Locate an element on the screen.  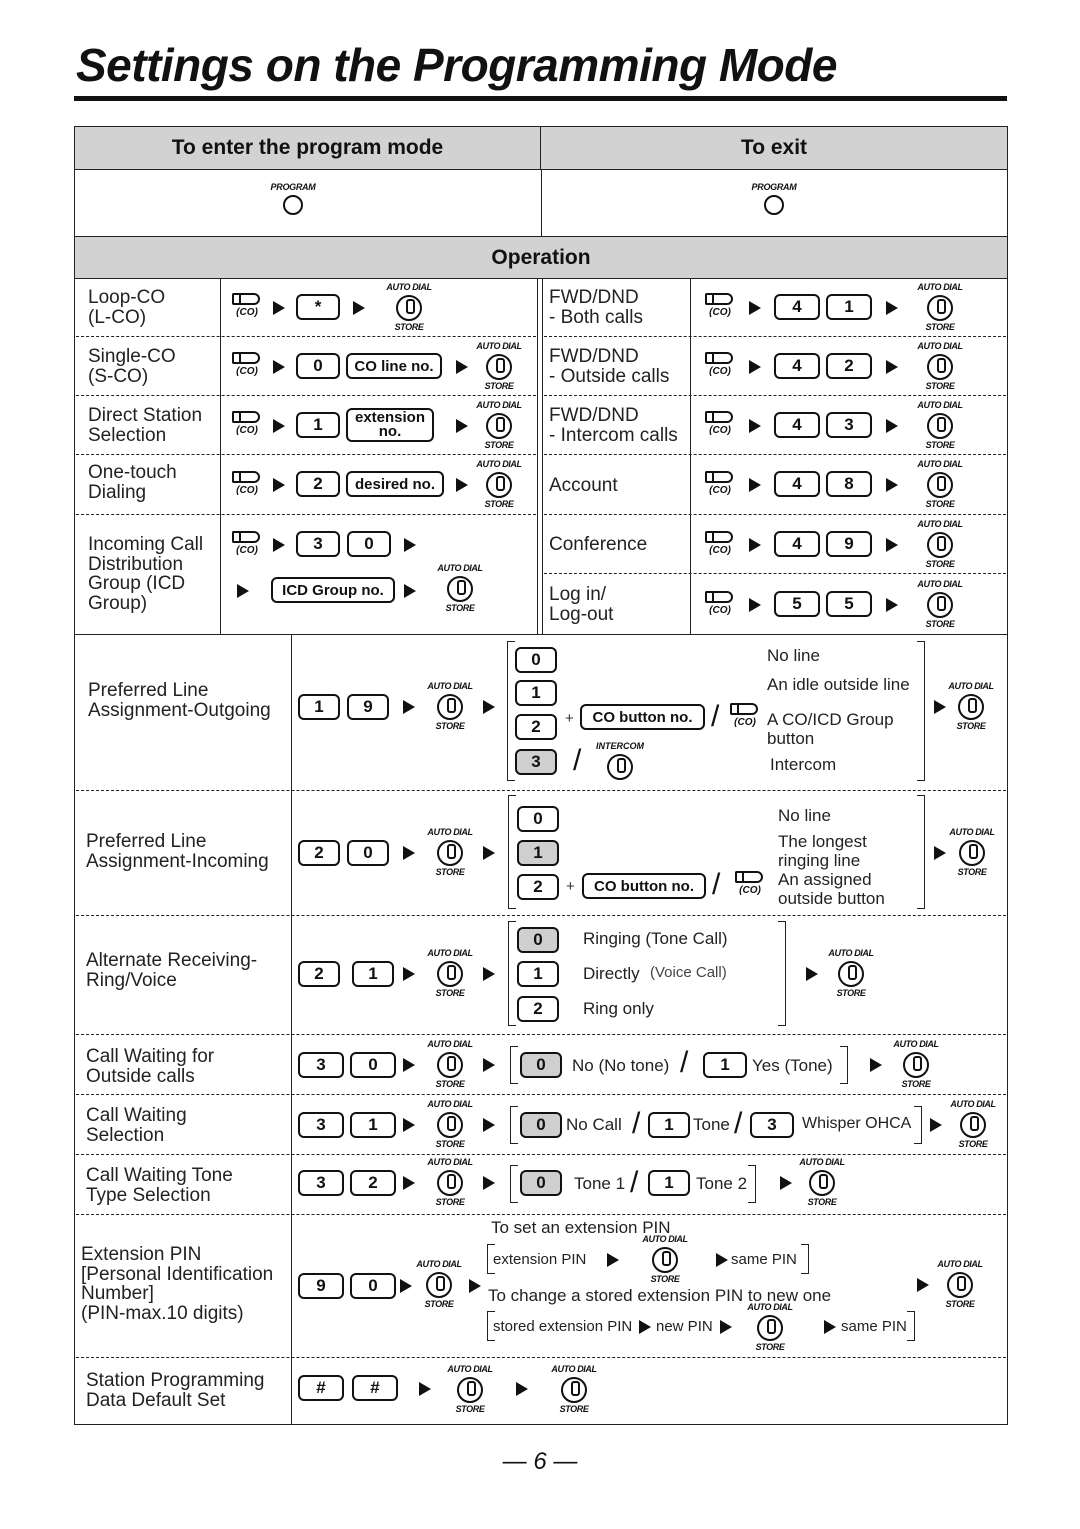
key-8: 8 is located at coordinates (849, 484).